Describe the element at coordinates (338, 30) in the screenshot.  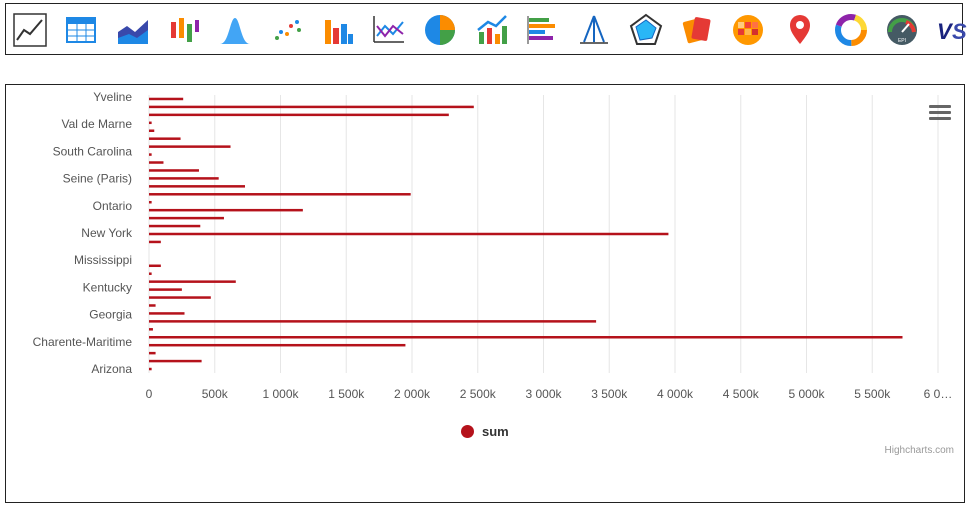
I see `column-chart-icon` at that location.